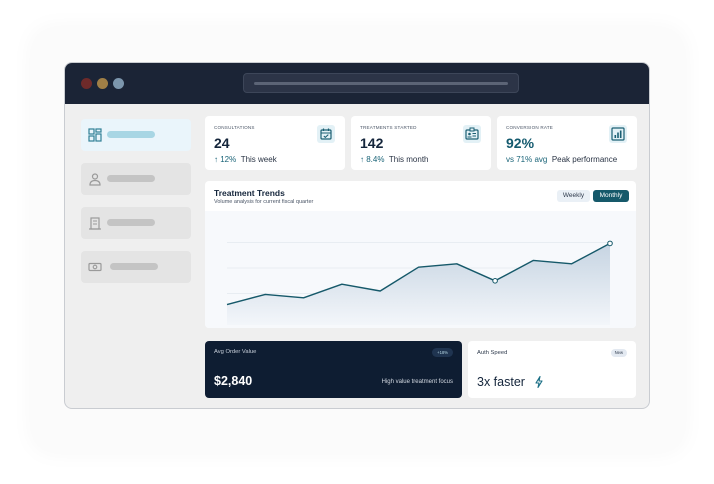 Image resolution: width=714 pixels, height=484 pixels. I want to click on stat-note: This month, so click(408, 159).